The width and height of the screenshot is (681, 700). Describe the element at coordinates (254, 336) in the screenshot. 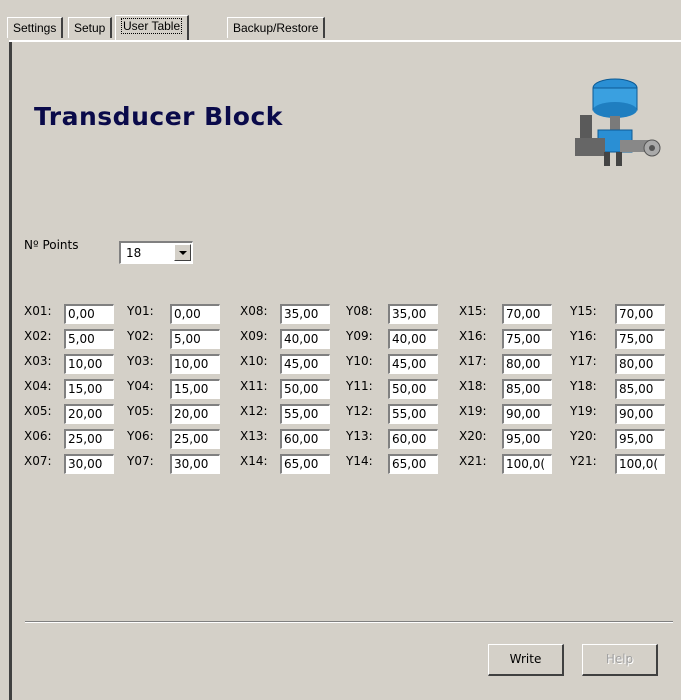

I see `point-label: X09:` at that location.